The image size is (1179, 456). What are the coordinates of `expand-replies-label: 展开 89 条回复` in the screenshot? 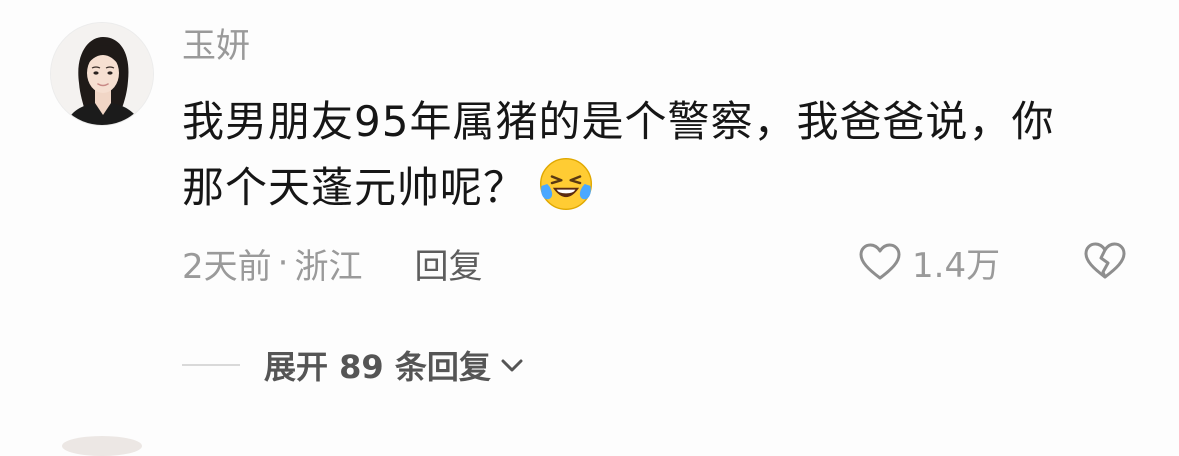 It's located at (377, 367).